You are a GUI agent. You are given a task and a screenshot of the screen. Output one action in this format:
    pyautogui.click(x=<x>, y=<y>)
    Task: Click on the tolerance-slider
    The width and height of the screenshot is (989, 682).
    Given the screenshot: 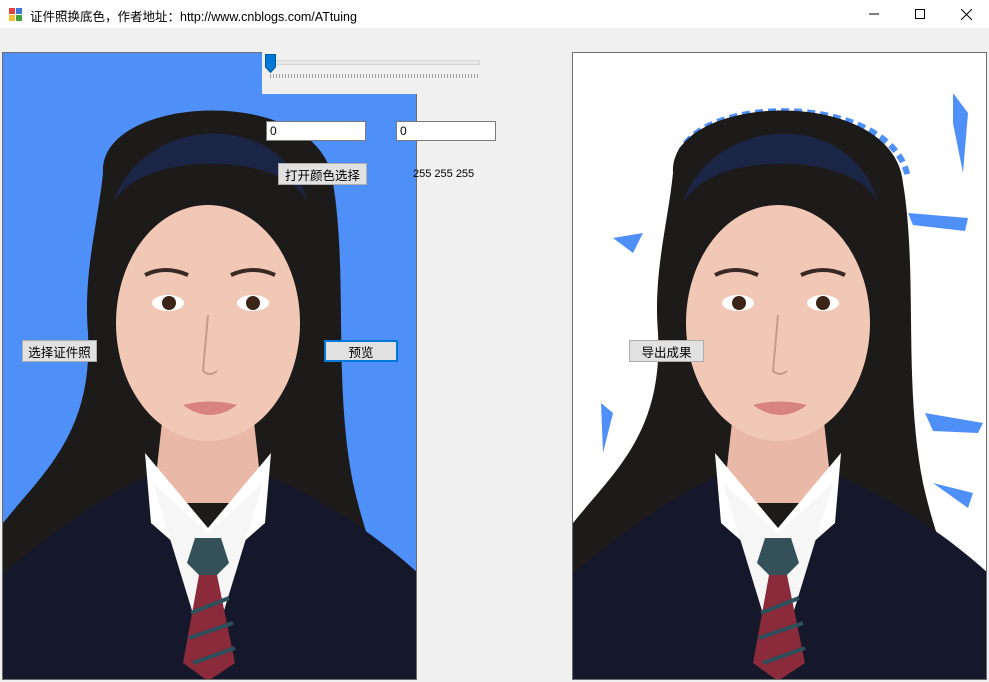 What is the action you would take?
    pyautogui.click(x=375, y=73)
    